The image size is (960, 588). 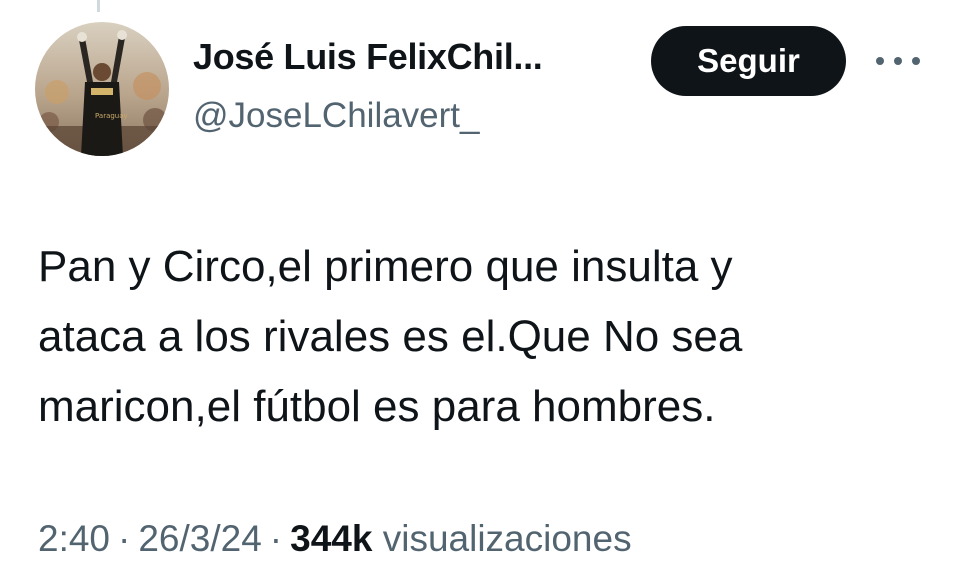 What do you see at coordinates (98, 6) in the screenshot?
I see `thread-connector-line` at bounding box center [98, 6].